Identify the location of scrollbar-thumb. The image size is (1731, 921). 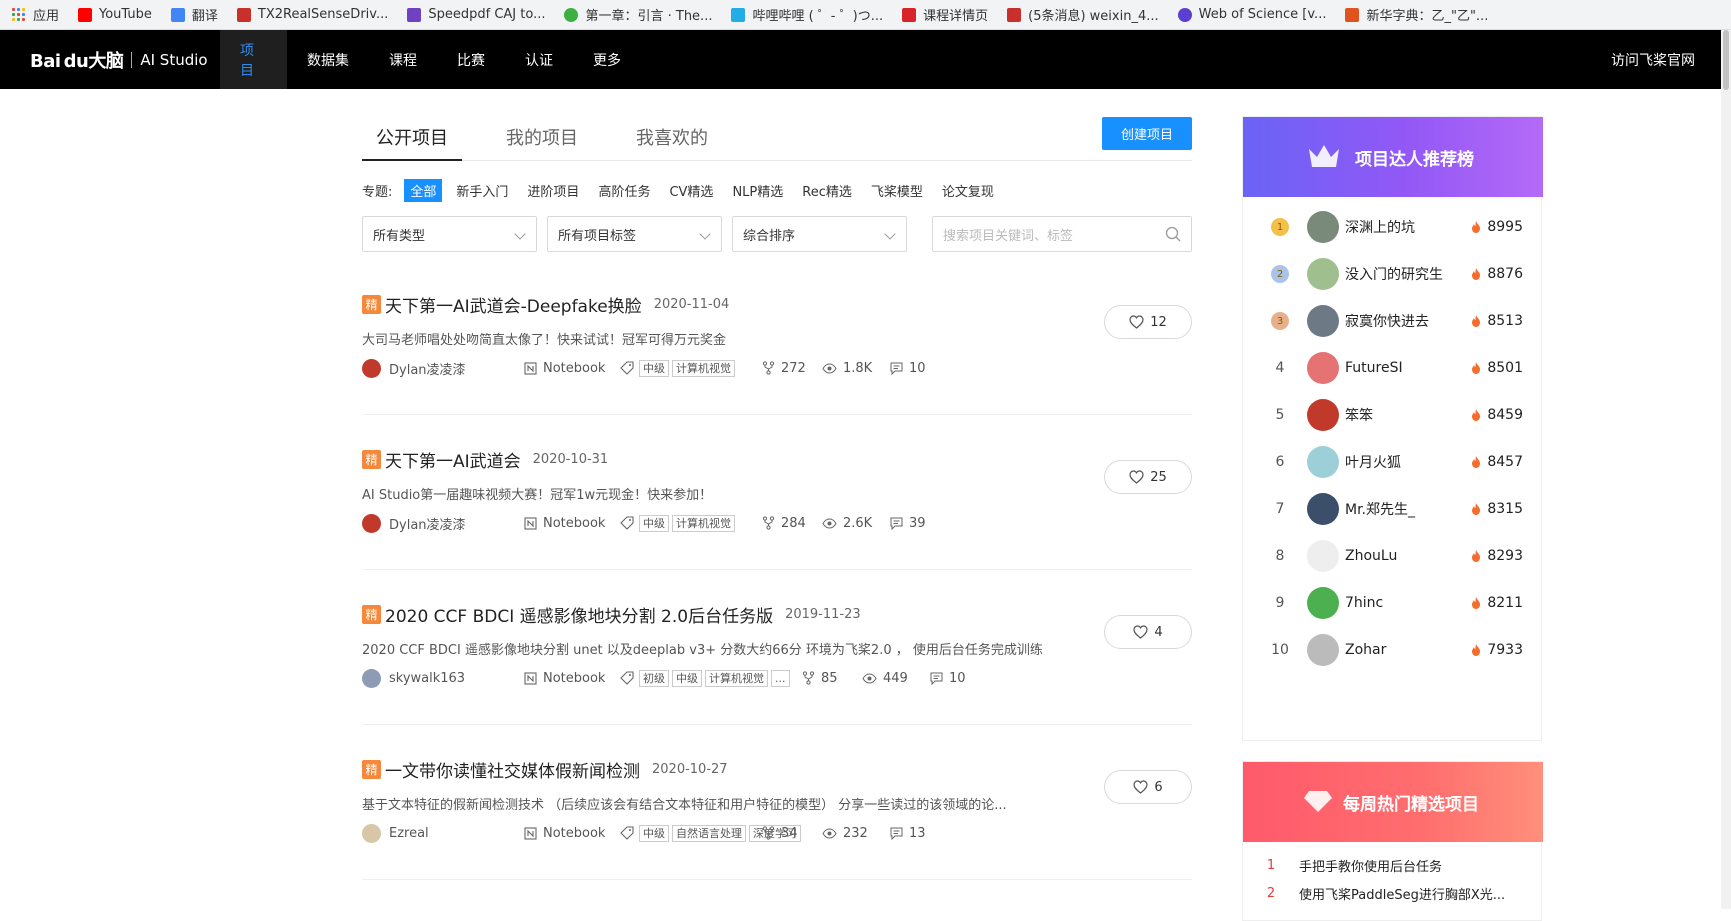
(1726, 60).